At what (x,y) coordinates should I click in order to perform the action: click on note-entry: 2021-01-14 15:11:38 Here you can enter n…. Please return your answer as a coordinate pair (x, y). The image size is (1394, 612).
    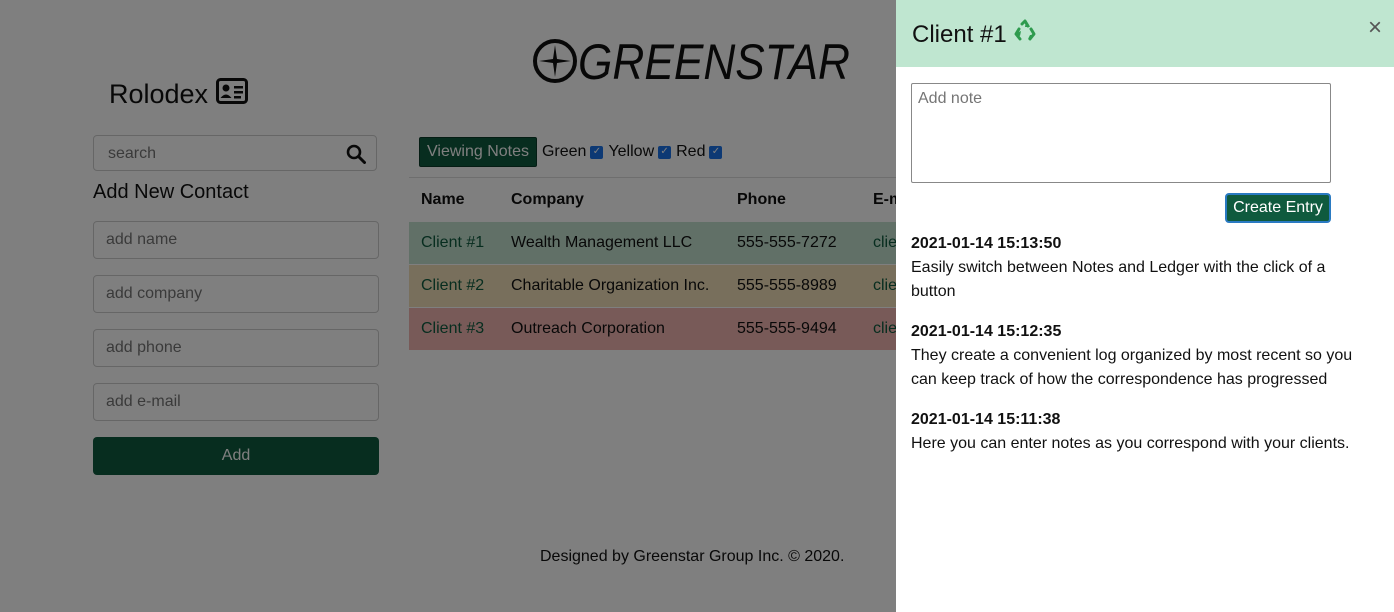
    Looking at the image, I should click on (1141, 432).